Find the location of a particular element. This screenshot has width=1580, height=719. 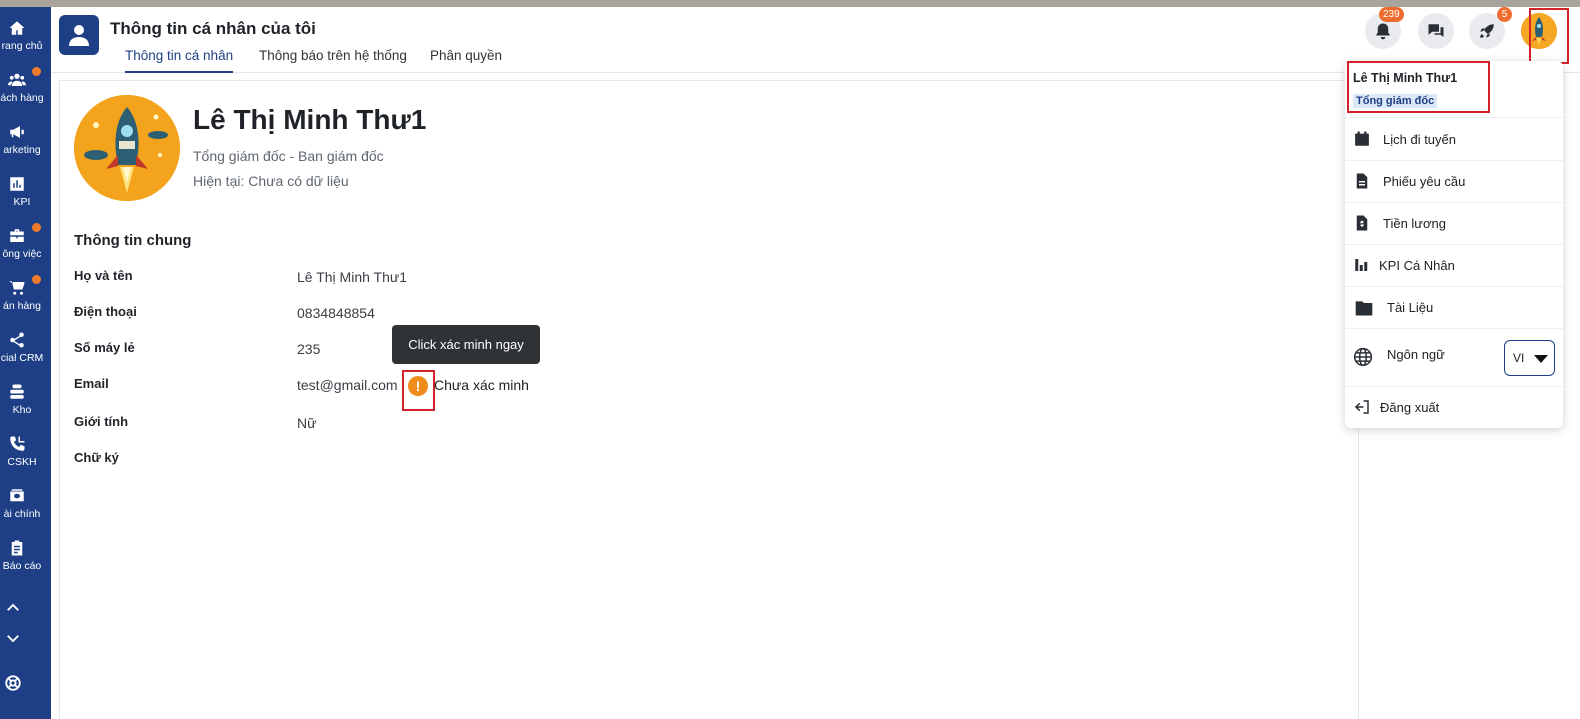

menu-item-personal-kpi: KPI Cá Nhân is located at coordinates (1454, 265).